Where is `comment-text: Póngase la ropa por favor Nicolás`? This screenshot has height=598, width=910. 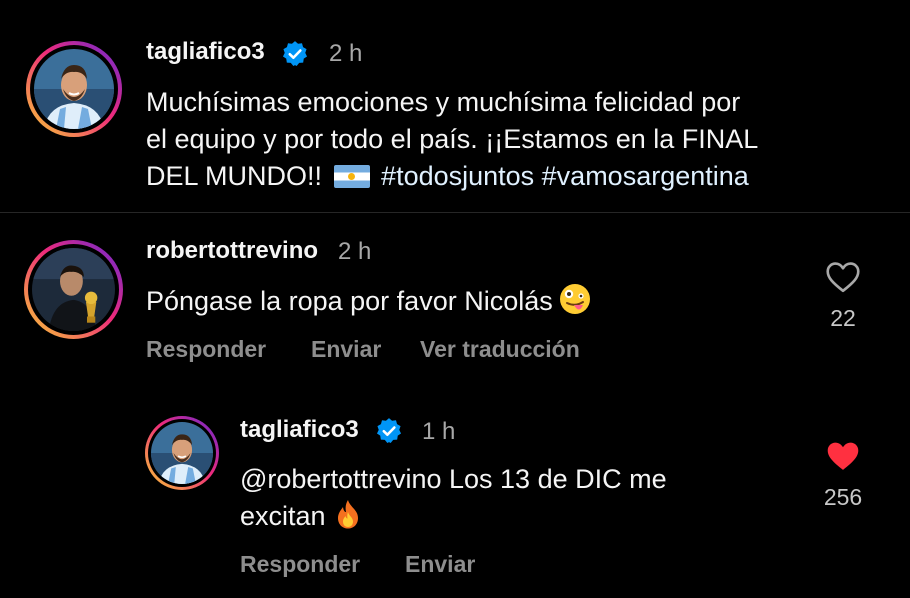
comment-text: Póngase la ropa por favor Nicolás is located at coordinates (456, 301).